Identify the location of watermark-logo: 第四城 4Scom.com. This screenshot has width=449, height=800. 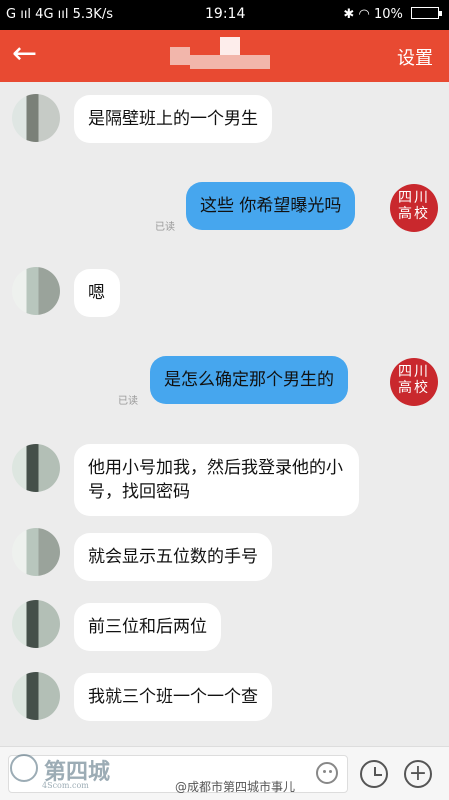
(84, 772).